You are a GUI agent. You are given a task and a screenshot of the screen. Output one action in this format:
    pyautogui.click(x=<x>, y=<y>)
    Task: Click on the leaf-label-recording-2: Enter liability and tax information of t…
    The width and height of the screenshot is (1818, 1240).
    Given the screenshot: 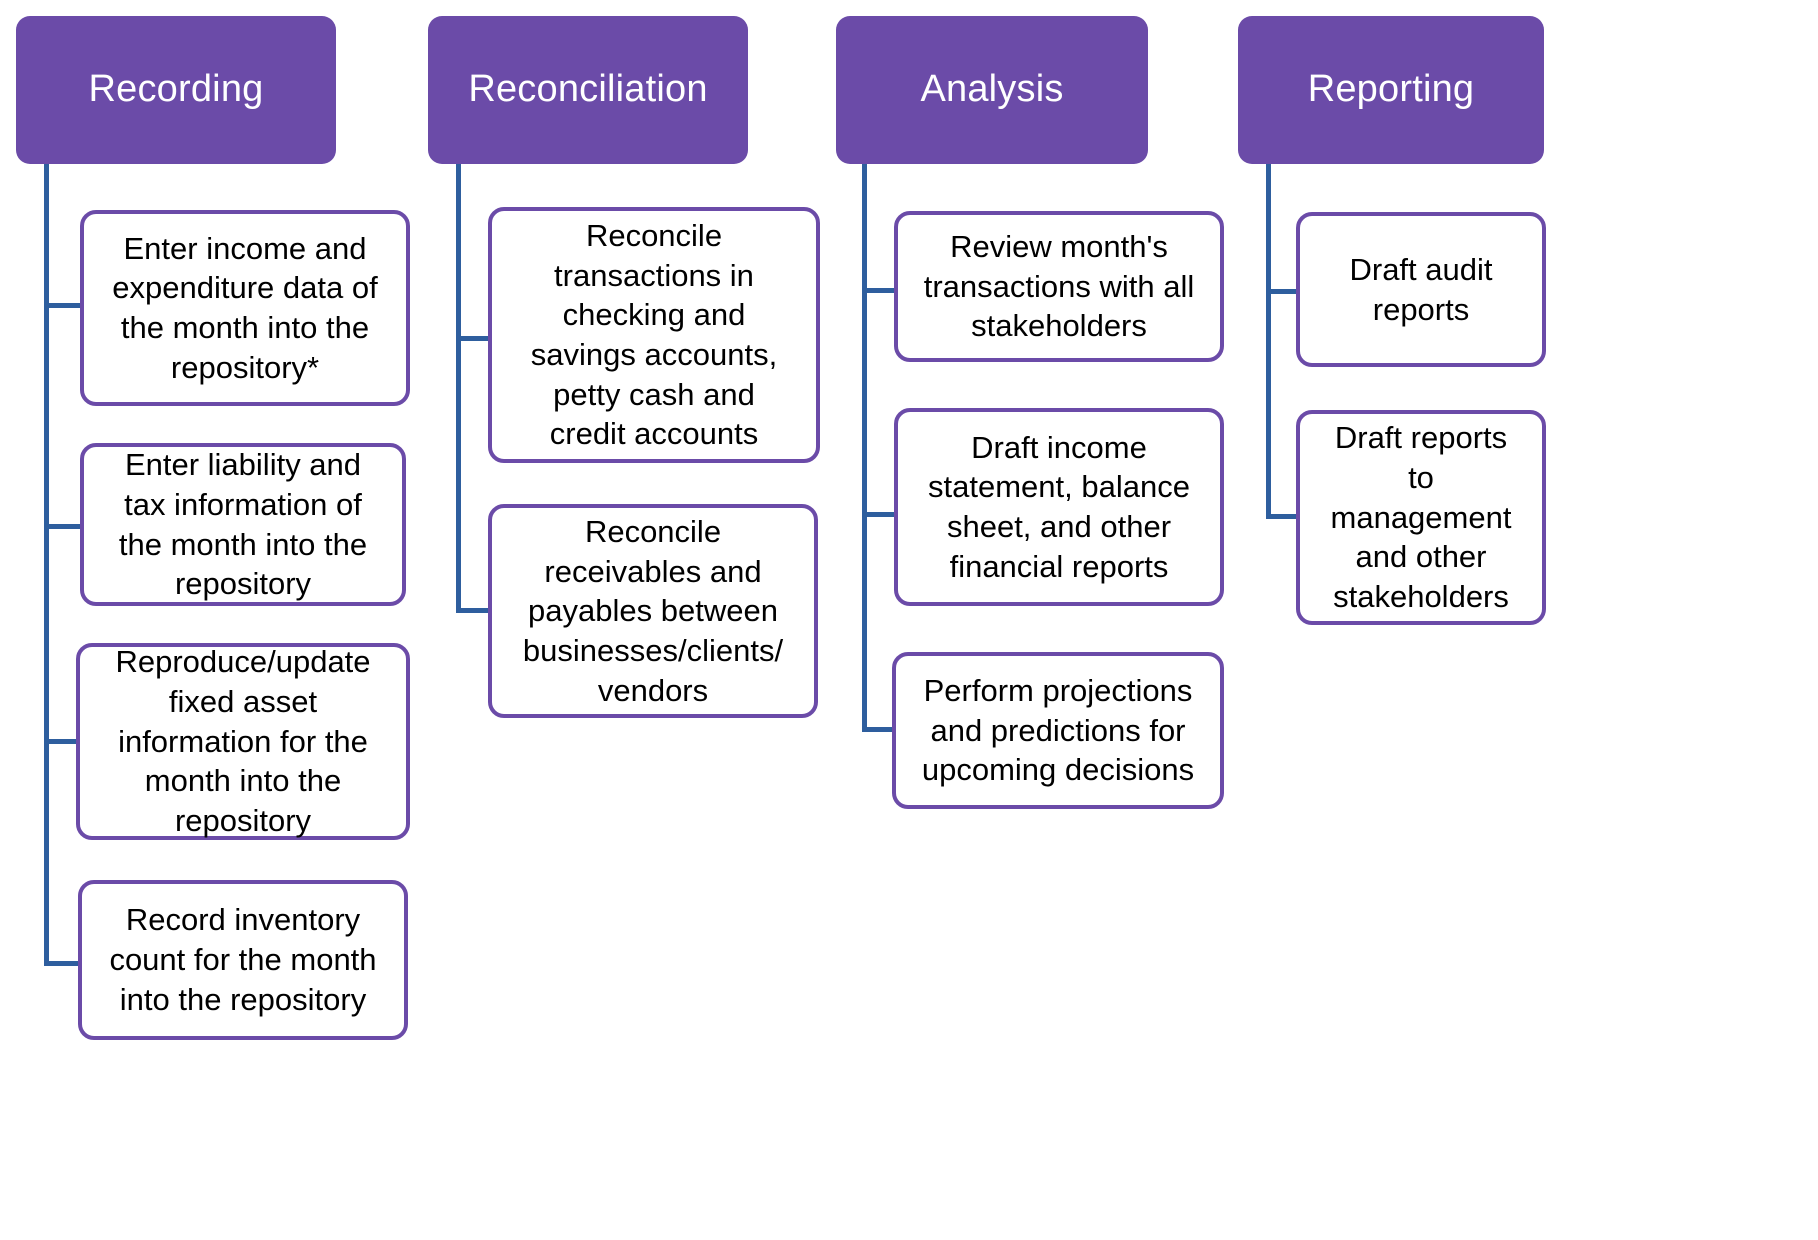 What is the action you would take?
    pyautogui.click(x=243, y=524)
    